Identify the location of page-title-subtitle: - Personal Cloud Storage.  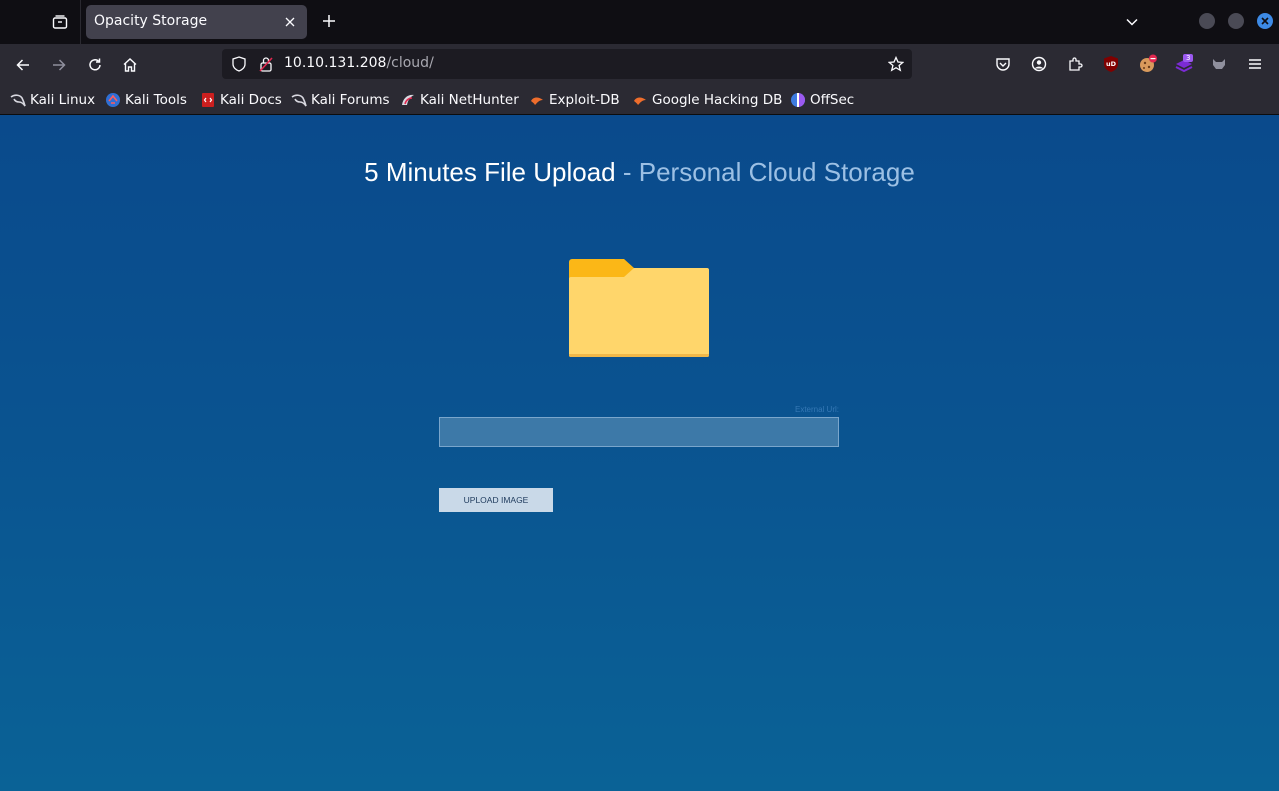
(765, 172).